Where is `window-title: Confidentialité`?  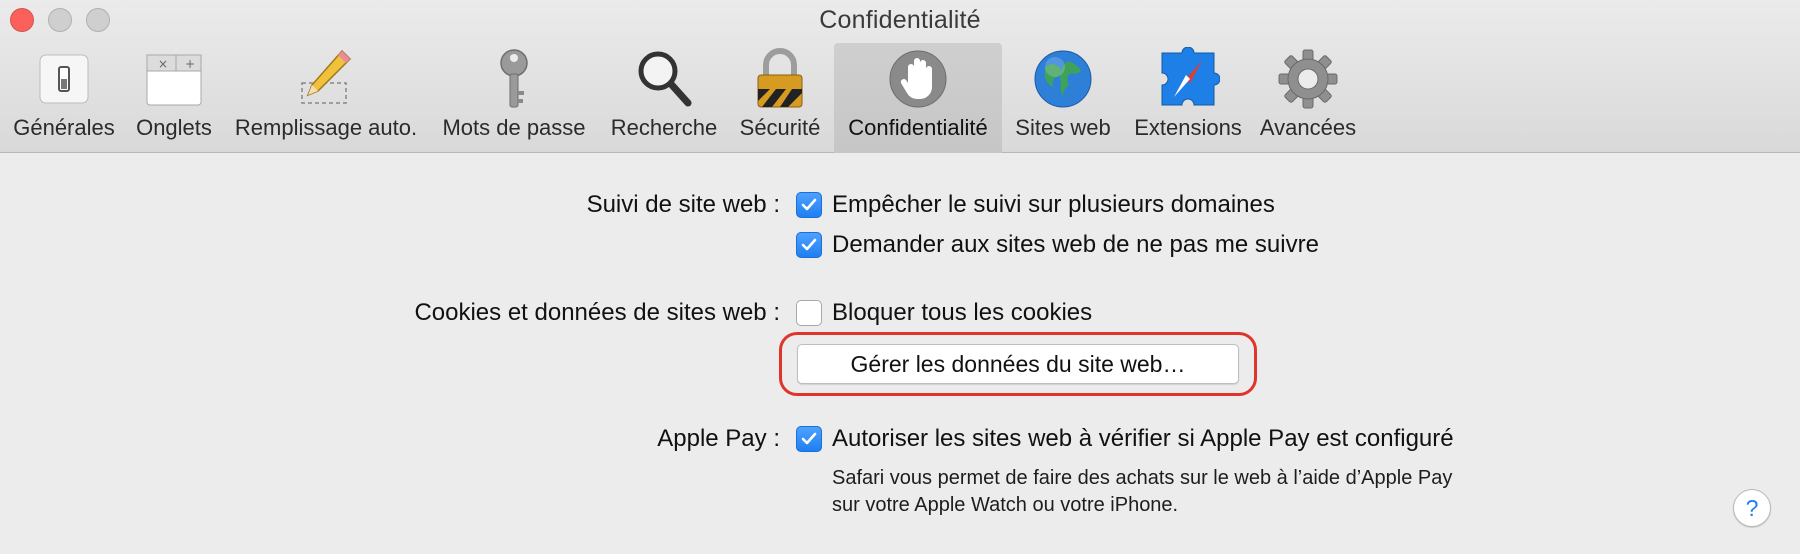
window-title: Confidentialité is located at coordinates (900, 20).